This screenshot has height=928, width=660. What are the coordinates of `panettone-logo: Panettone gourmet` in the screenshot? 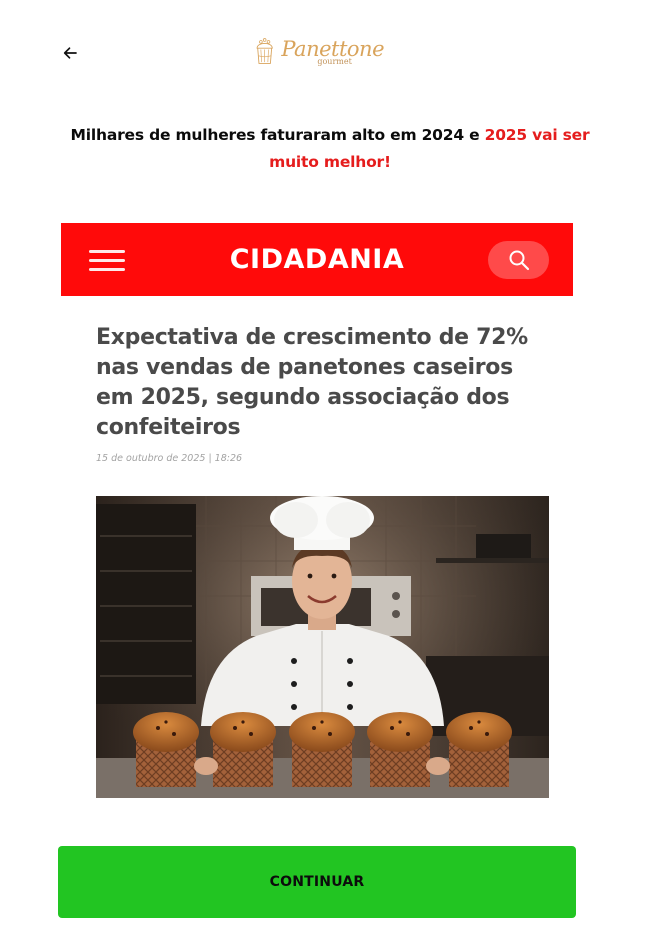 It's located at (318, 52).